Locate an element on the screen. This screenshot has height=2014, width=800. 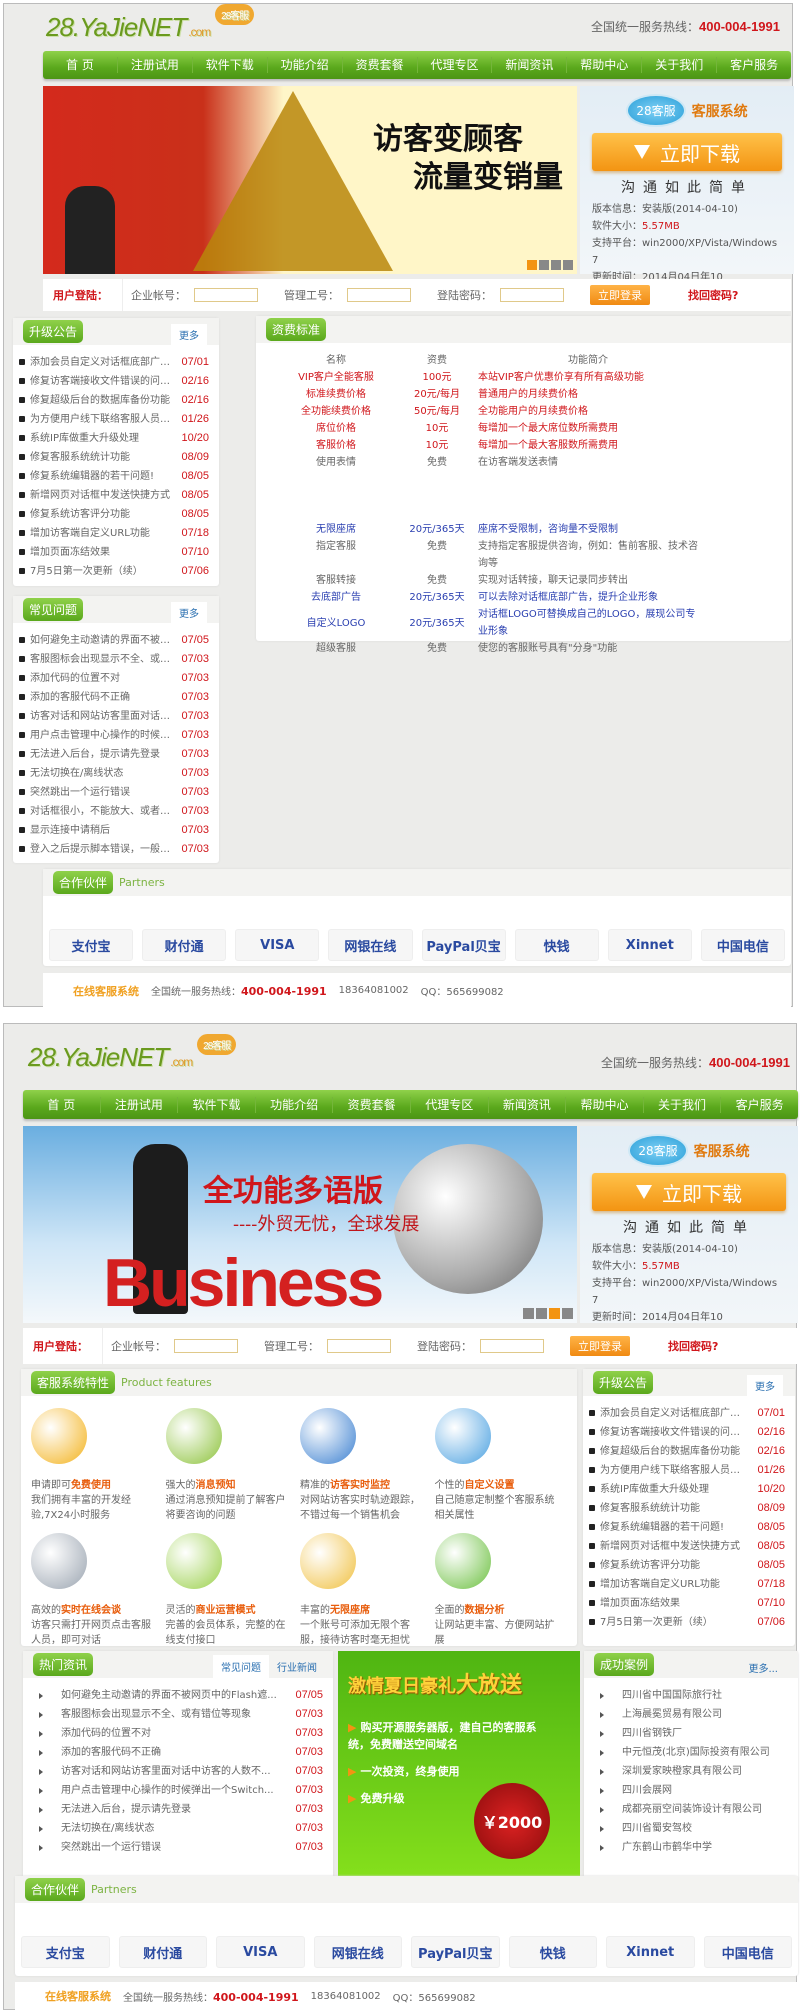
case-item: 四川省蜀安驾校 is located at coordinates (689, 1828).